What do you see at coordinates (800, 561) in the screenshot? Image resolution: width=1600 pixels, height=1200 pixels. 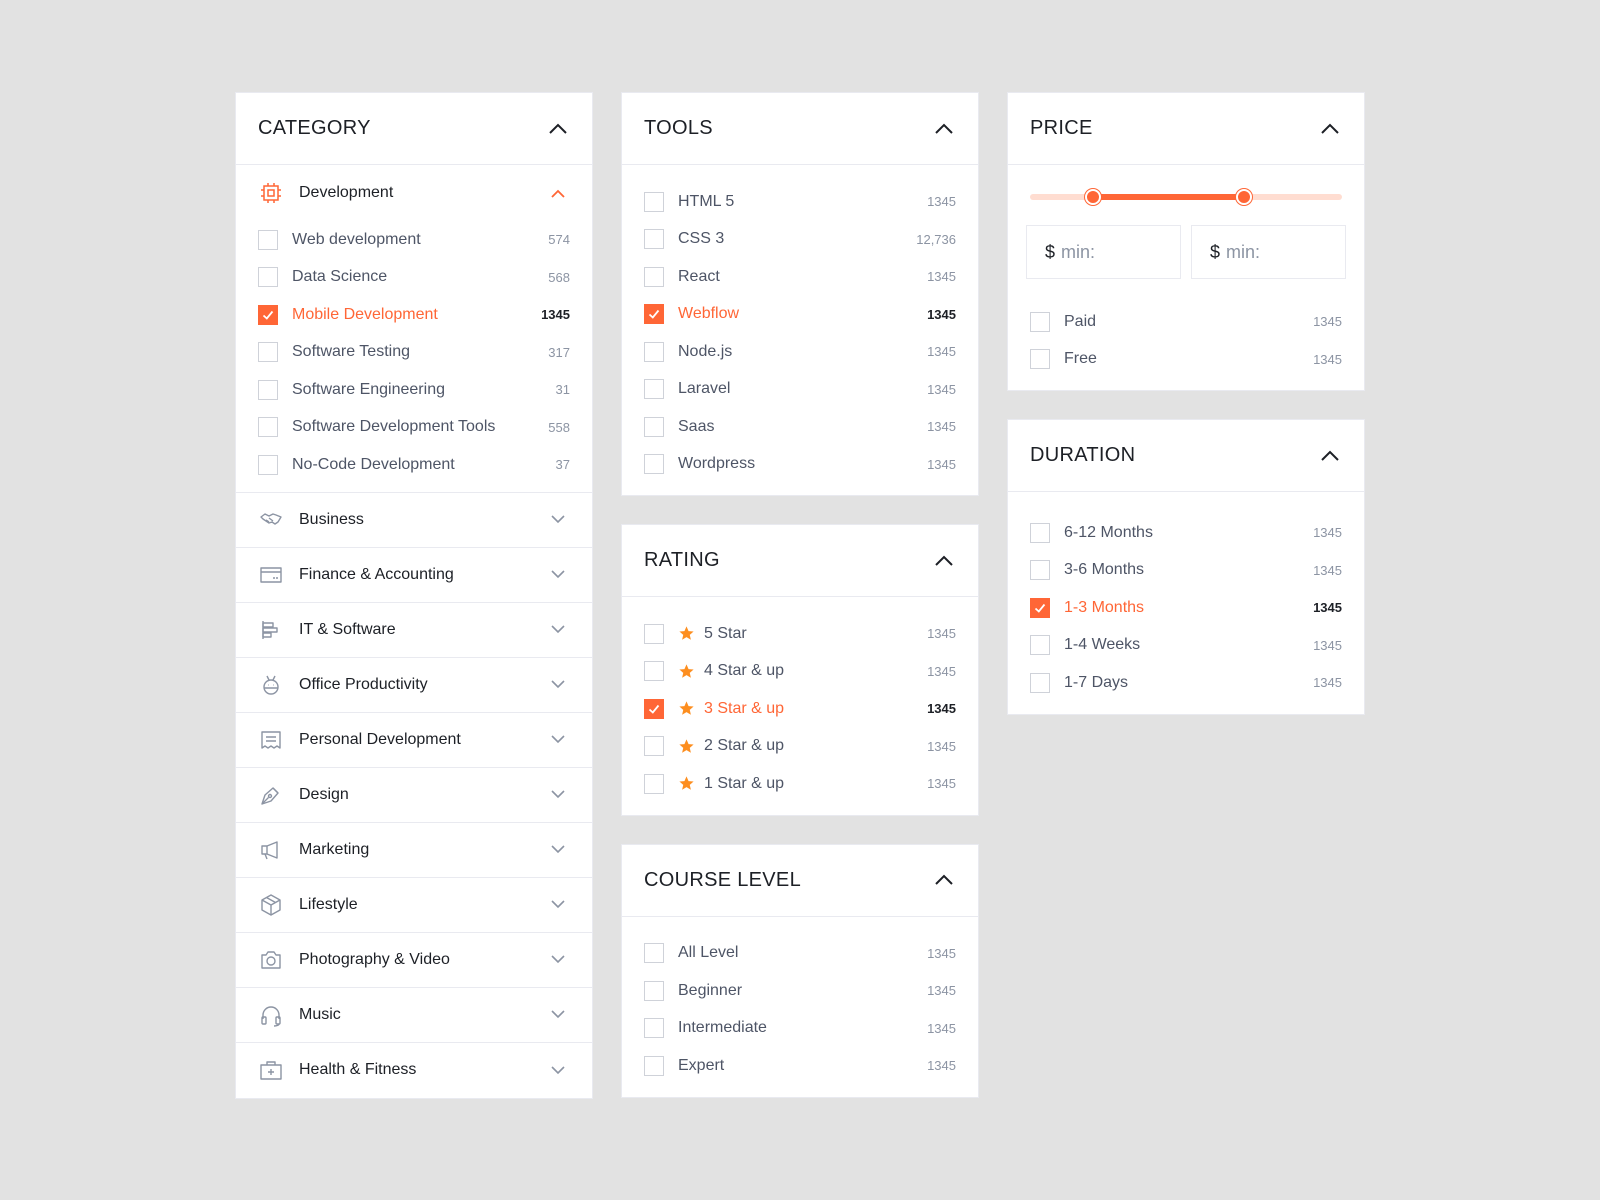 I see `rating-header: RATING` at bounding box center [800, 561].